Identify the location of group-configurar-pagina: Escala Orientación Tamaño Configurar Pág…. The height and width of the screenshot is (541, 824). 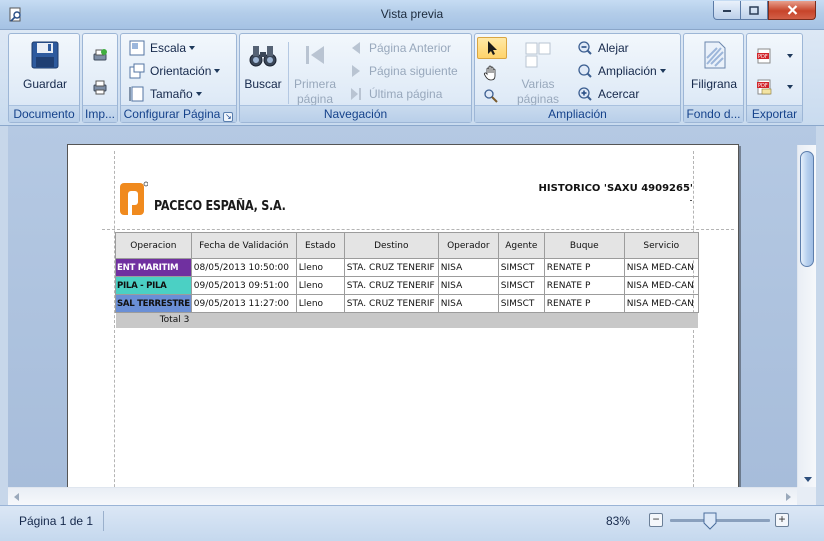
(178, 78).